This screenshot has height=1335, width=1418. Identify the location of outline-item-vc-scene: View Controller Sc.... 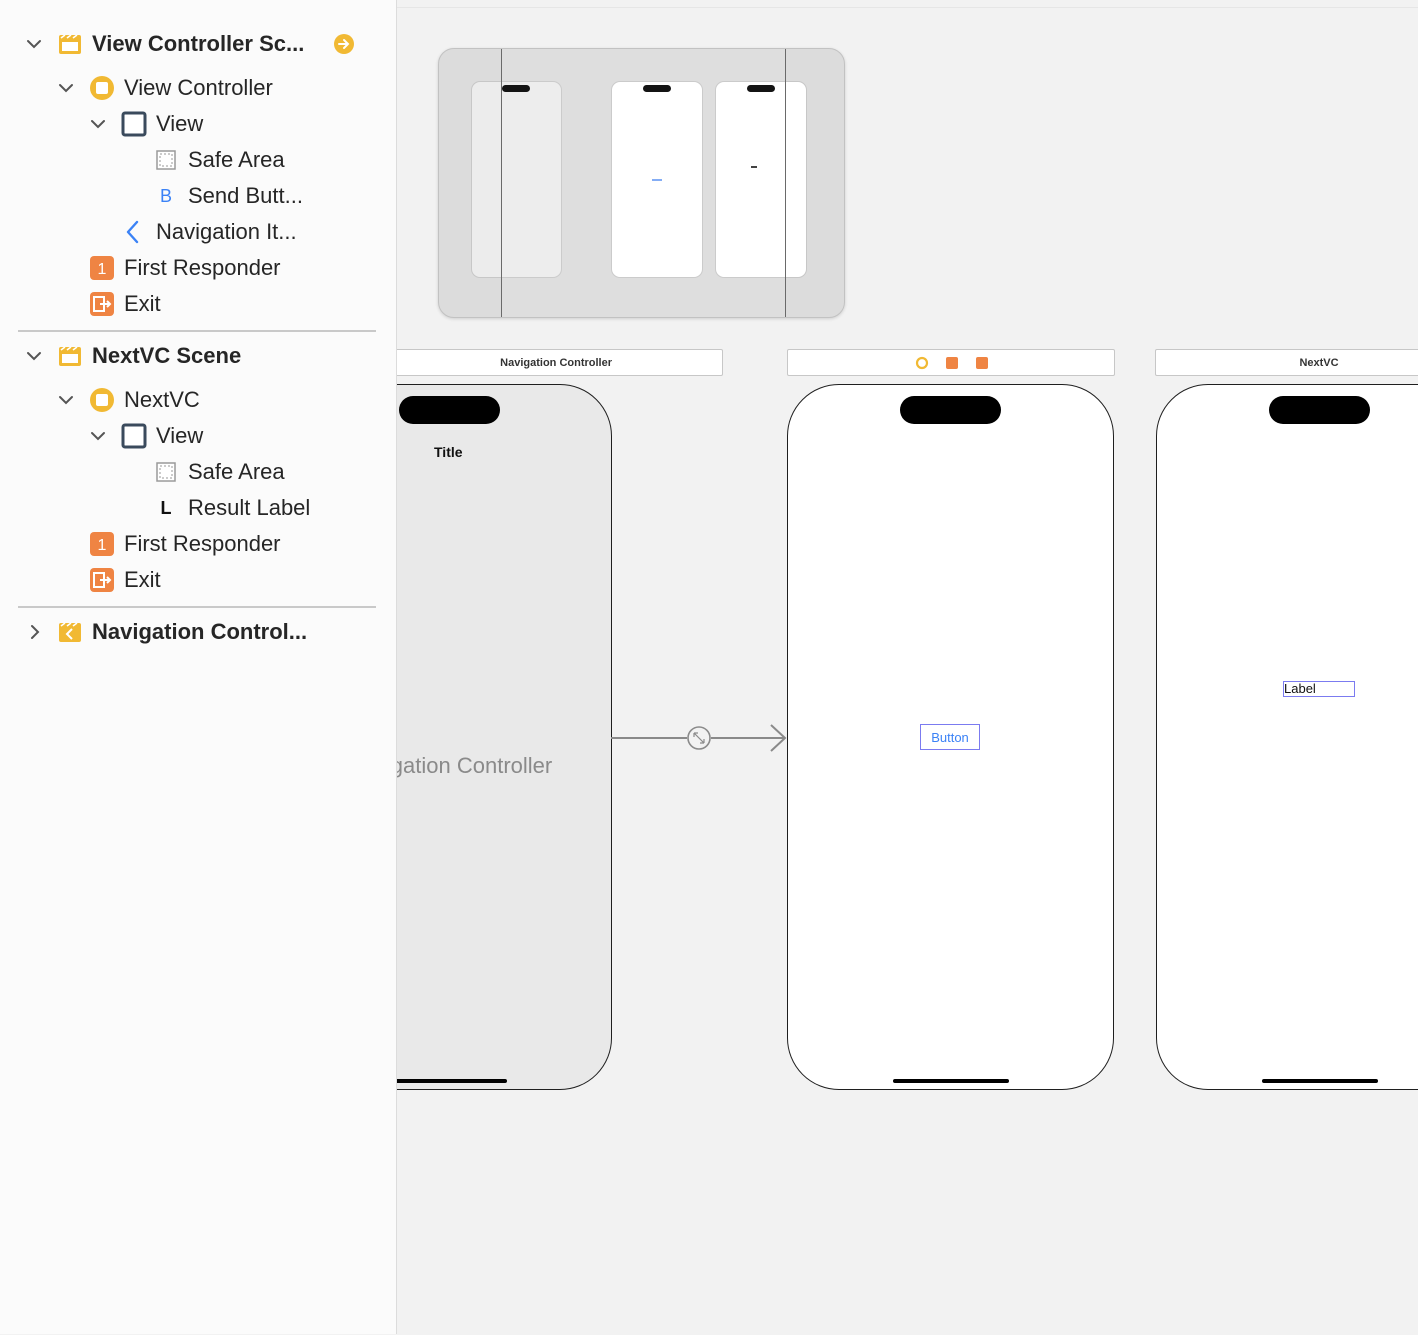
(198, 44).